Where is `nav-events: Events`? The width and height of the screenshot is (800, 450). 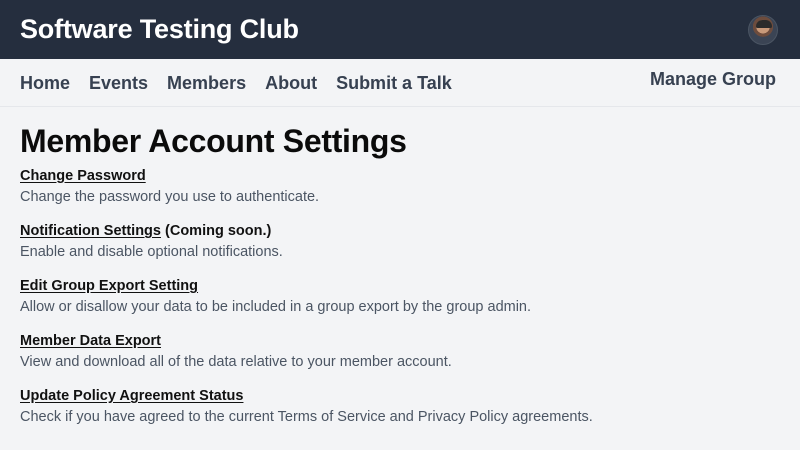 nav-events: Events is located at coordinates (118, 83).